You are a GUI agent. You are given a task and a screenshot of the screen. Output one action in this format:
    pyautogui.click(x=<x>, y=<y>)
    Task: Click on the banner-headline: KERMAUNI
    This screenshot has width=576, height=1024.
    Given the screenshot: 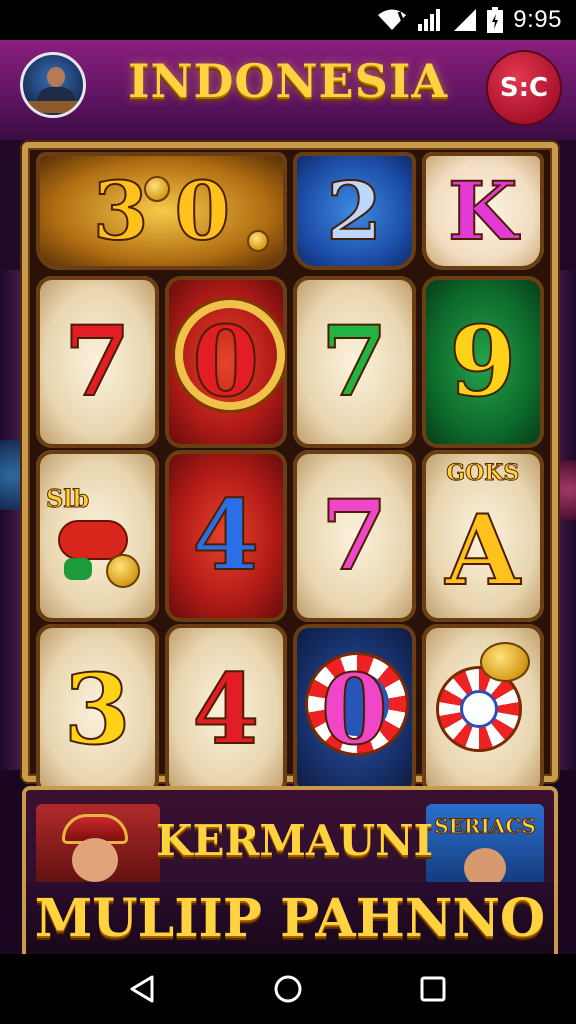 What is the action you would take?
    pyautogui.click(x=295, y=840)
    